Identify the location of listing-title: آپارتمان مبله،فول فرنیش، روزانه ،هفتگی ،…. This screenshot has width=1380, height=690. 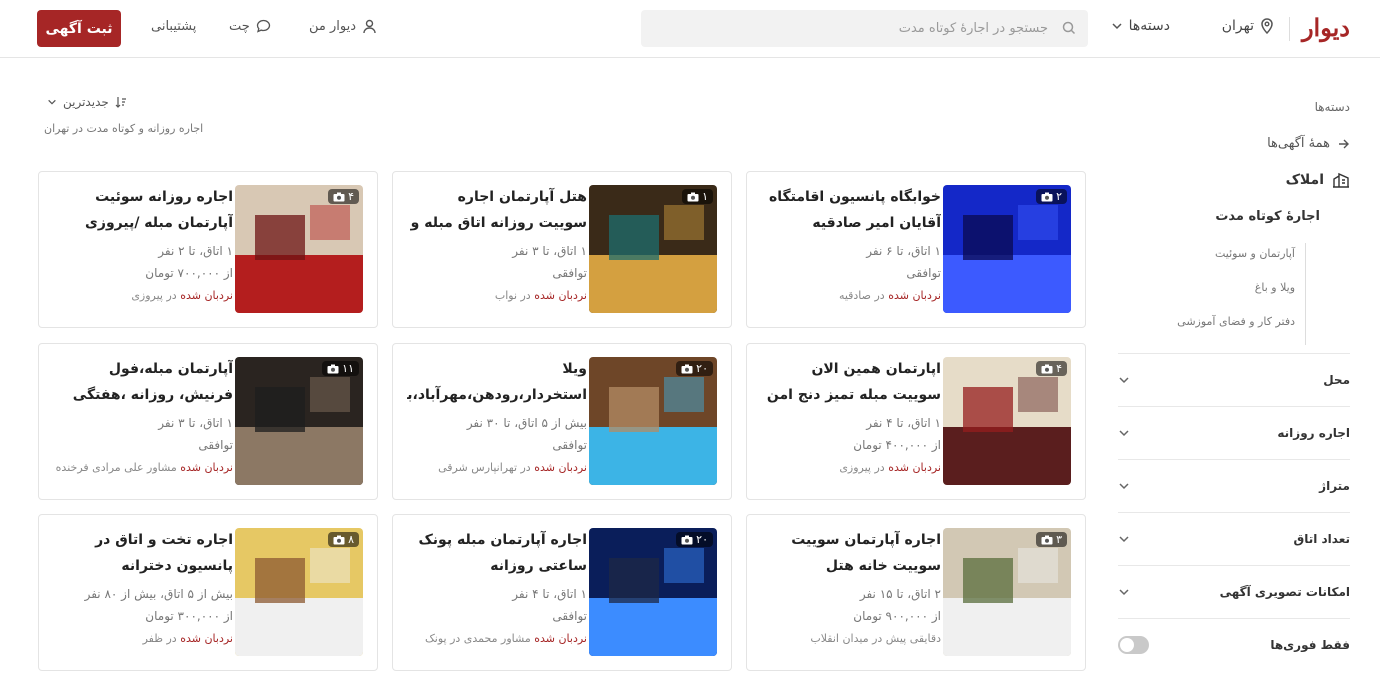
(143, 382).